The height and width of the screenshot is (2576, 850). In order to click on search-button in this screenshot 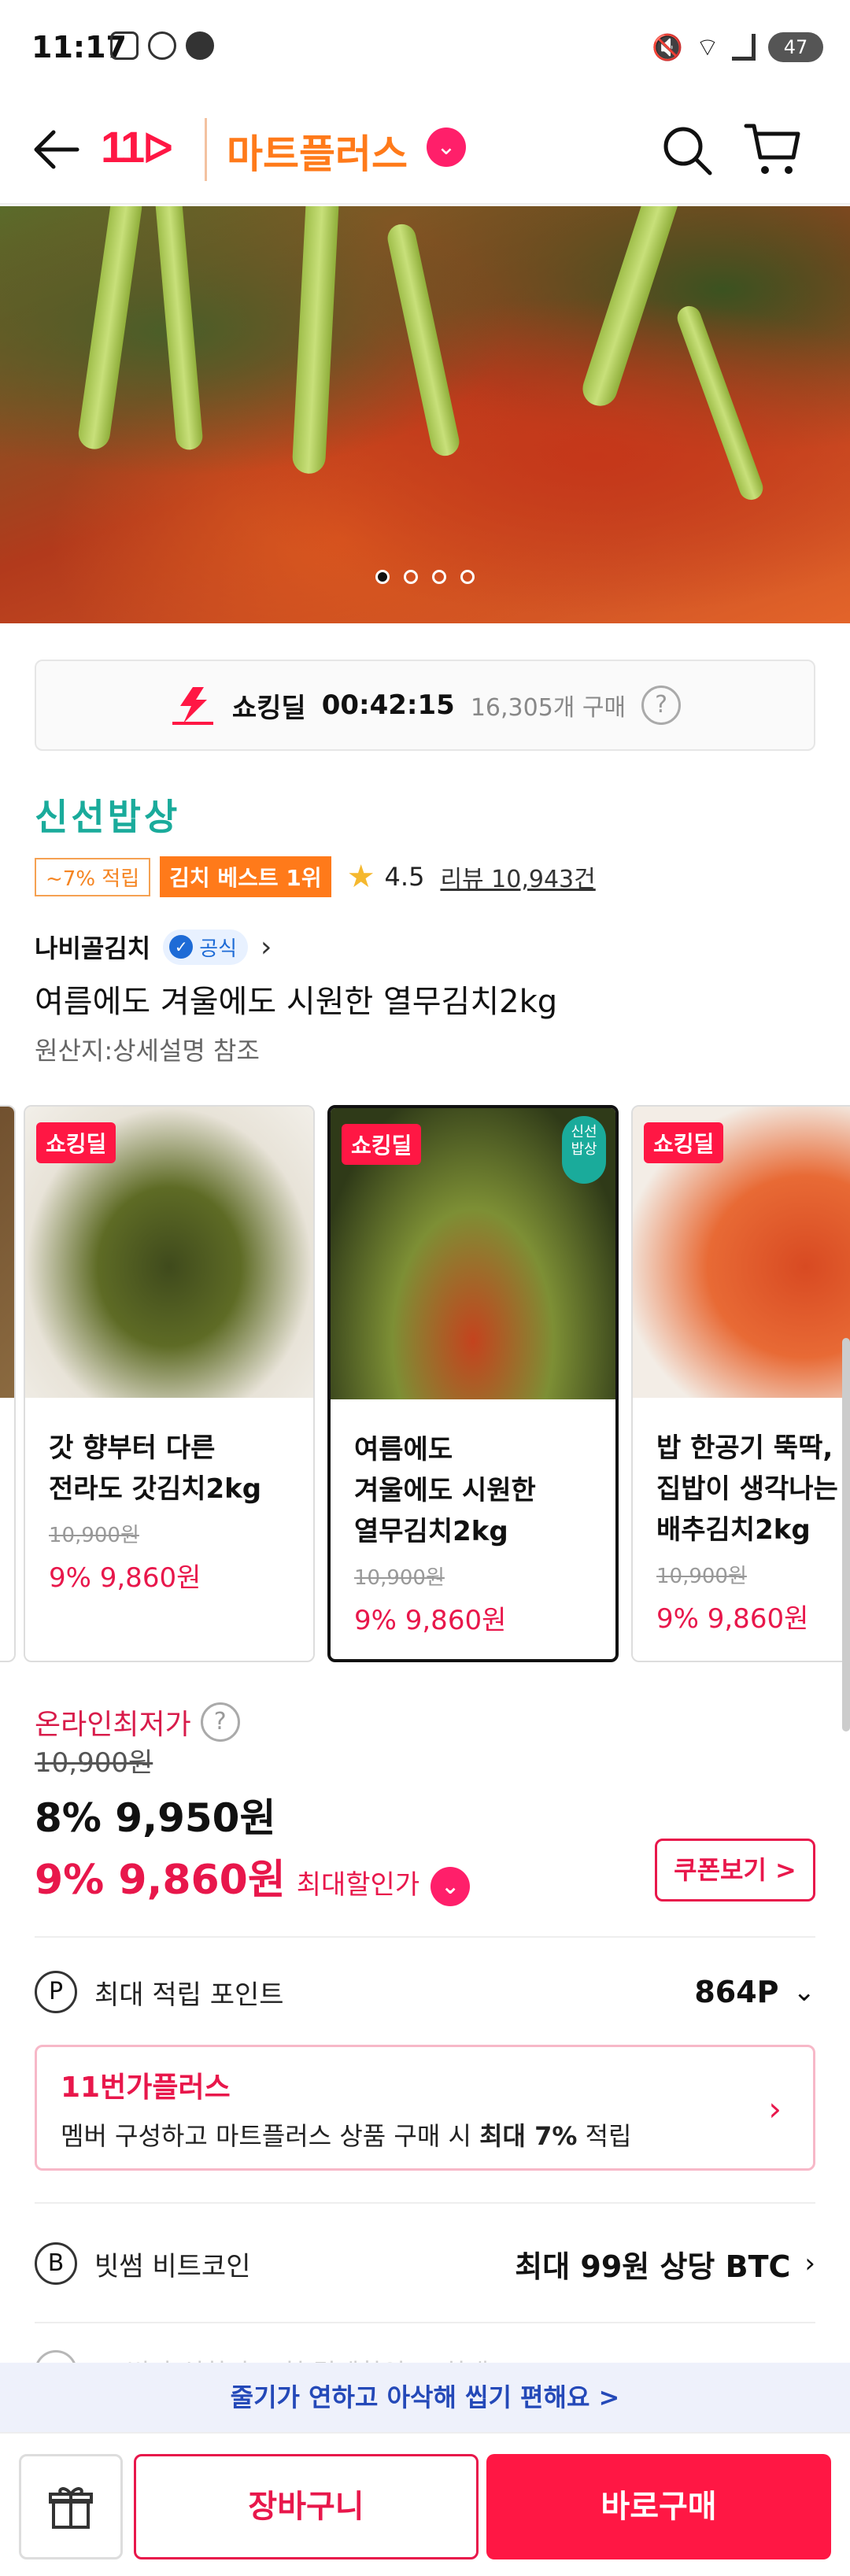, I will do `click(687, 150)`.